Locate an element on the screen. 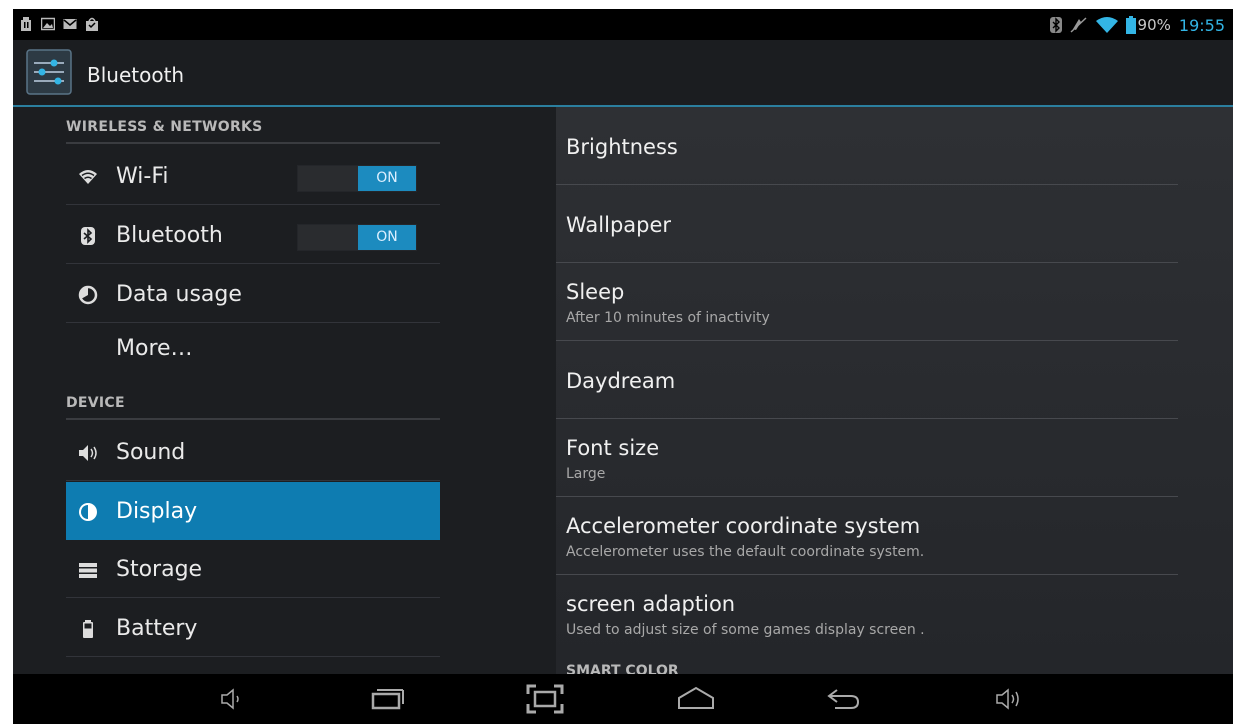 The width and height of the screenshot is (1233, 724). section-header-device: DEVICE is located at coordinates (253, 407).